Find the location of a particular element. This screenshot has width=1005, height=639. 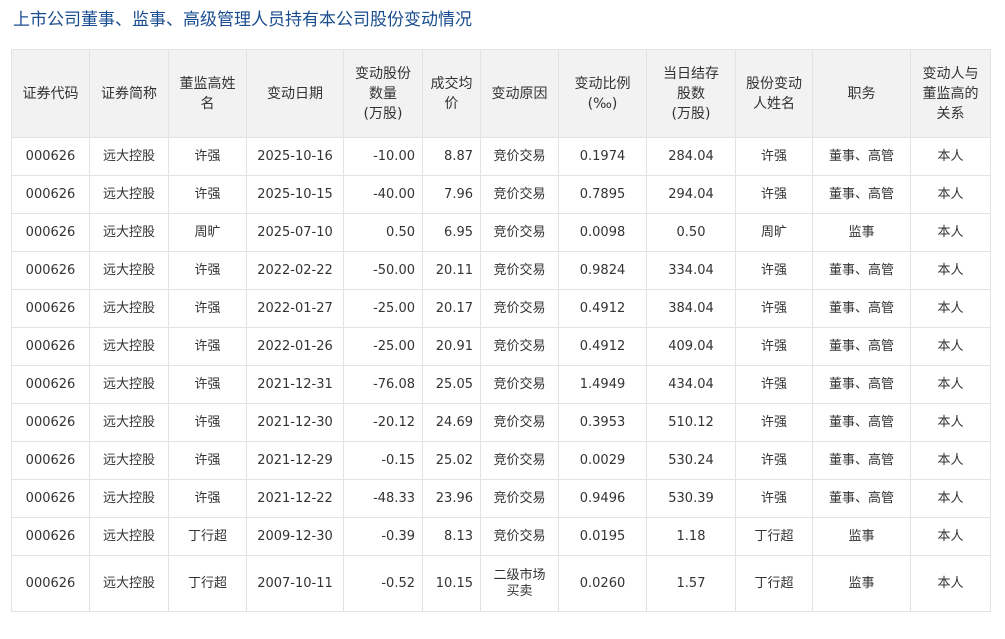

cell-closing-shares: 1.18 is located at coordinates (691, 536).